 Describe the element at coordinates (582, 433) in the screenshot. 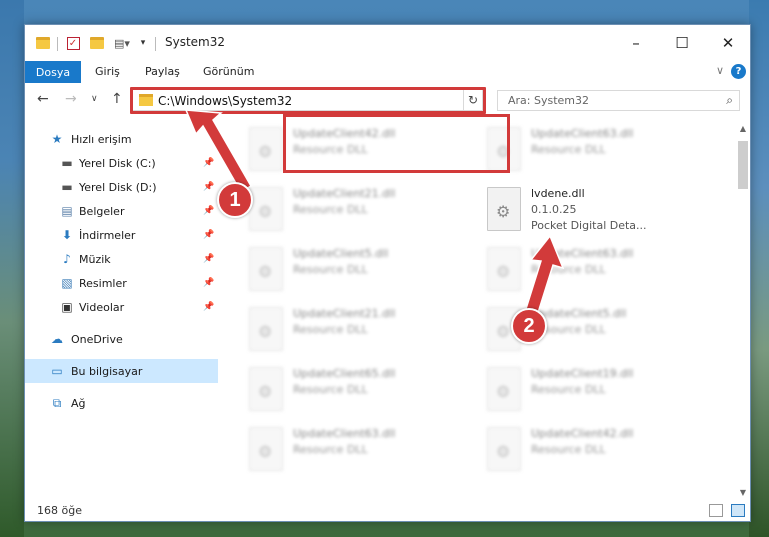

I see `file-name: UpdateClient42.dll` at that location.